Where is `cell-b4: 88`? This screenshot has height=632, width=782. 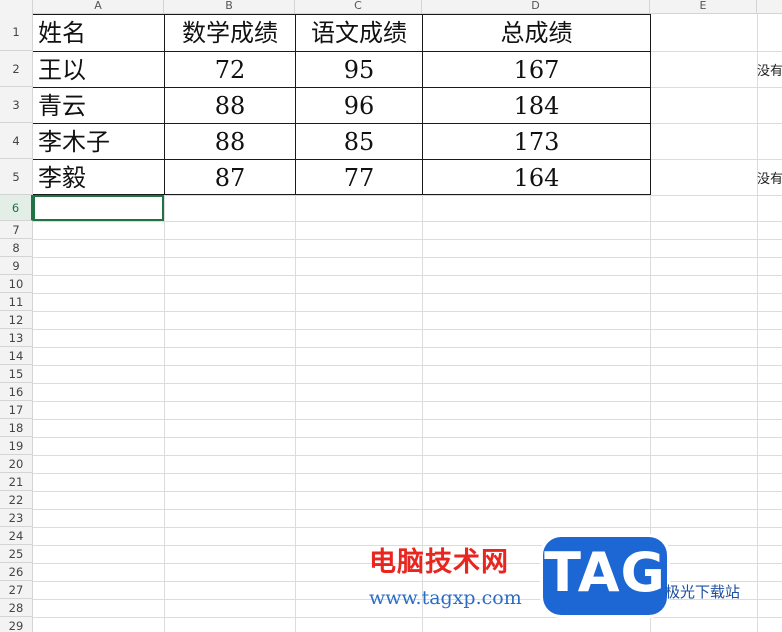
cell-b4: 88 is located at coordinates (230, 141).